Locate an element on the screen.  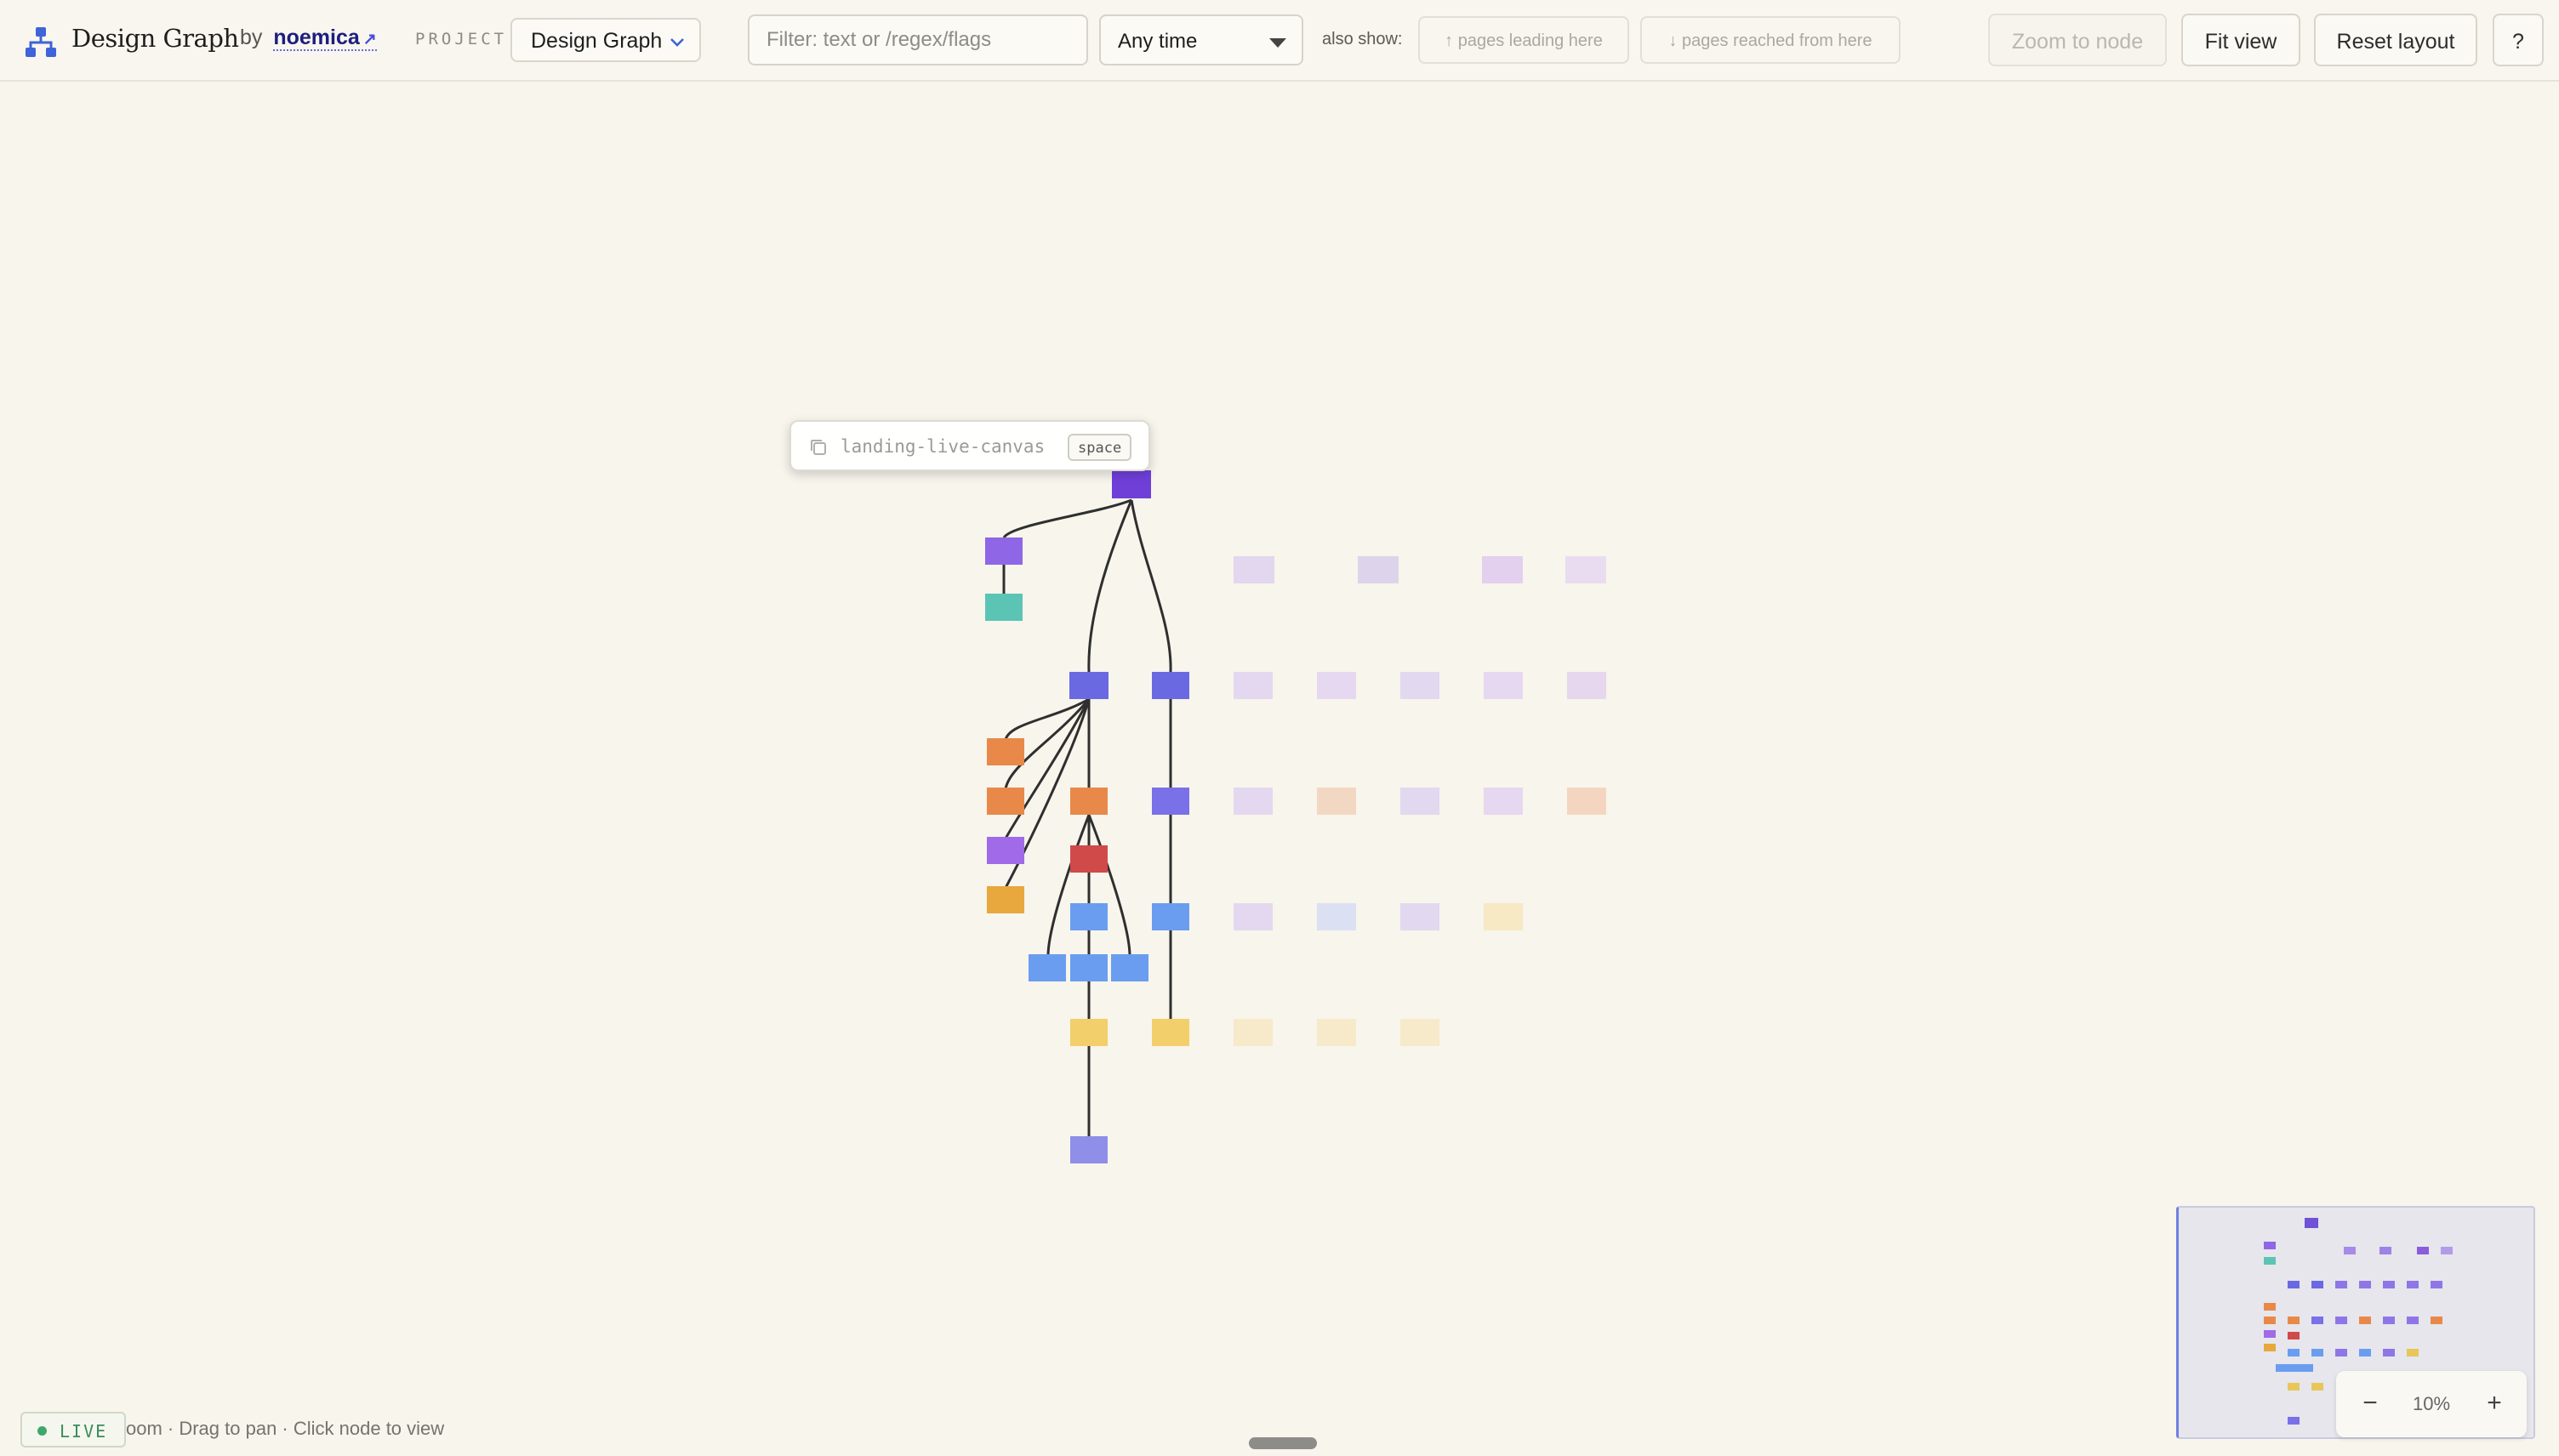
graph-edges is located at coordinates (1087, 824).